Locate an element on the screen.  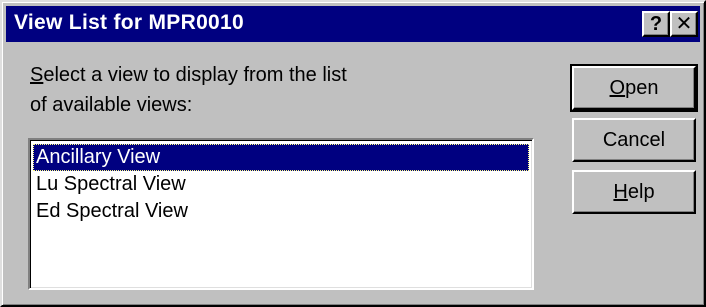
instruction-line-1: Select a view to display from the list is located at coordinates (188, 75).